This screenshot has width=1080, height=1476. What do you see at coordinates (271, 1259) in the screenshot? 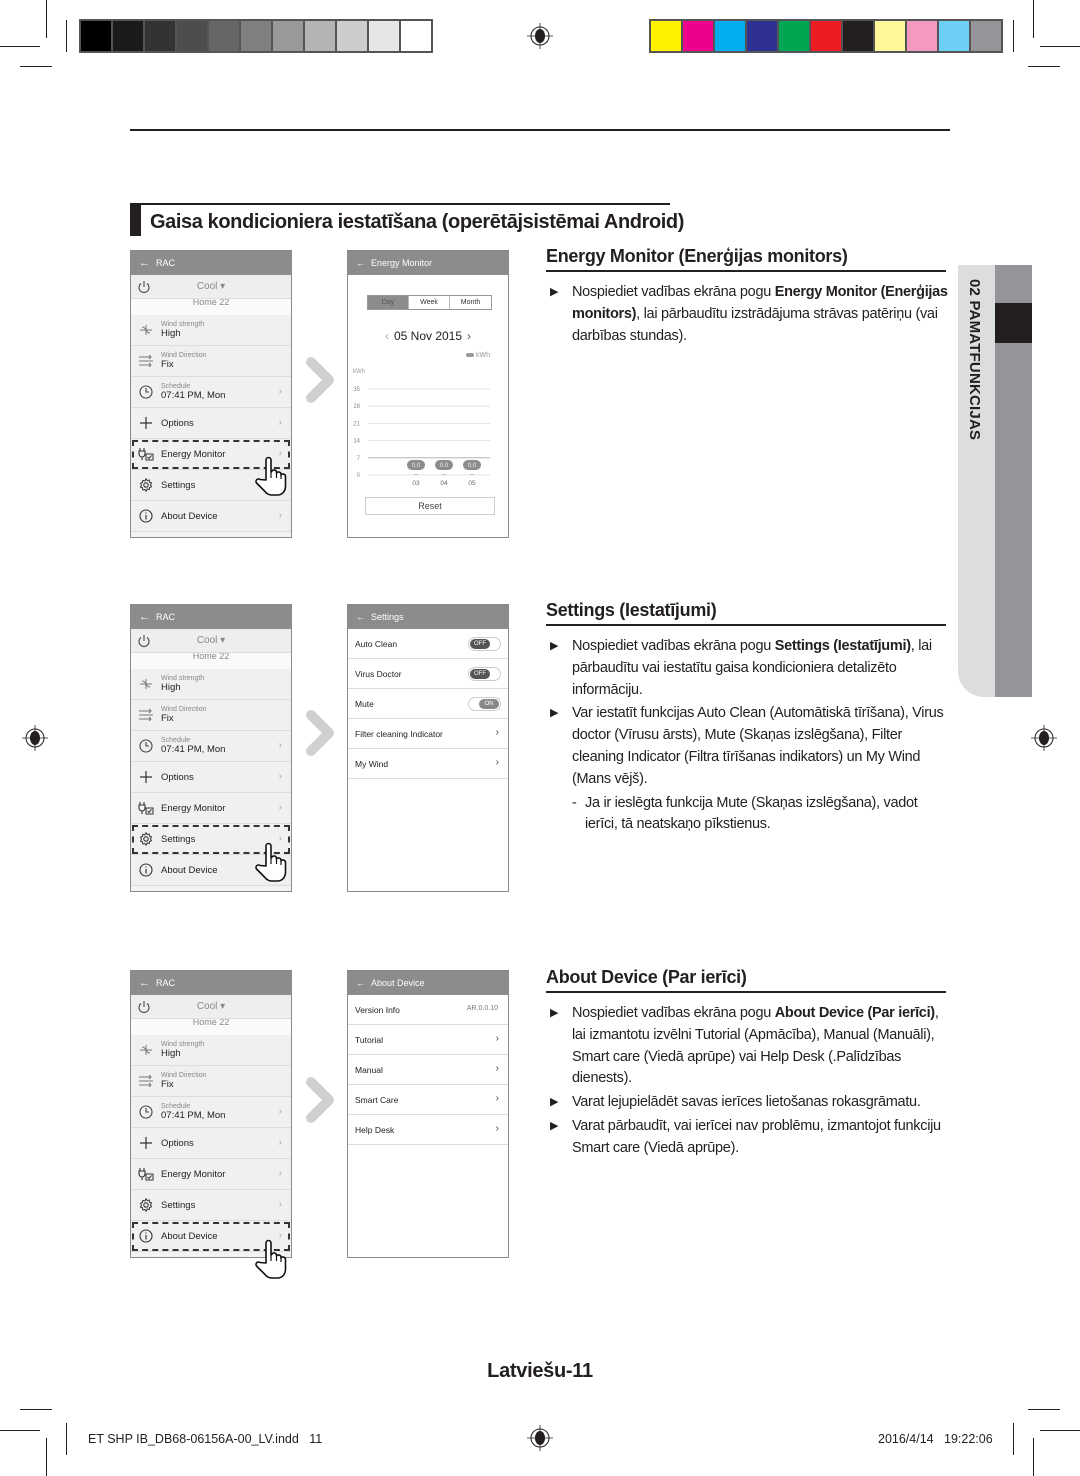
I see `pointing-hand-icon` at bounding box center [271, 1259].